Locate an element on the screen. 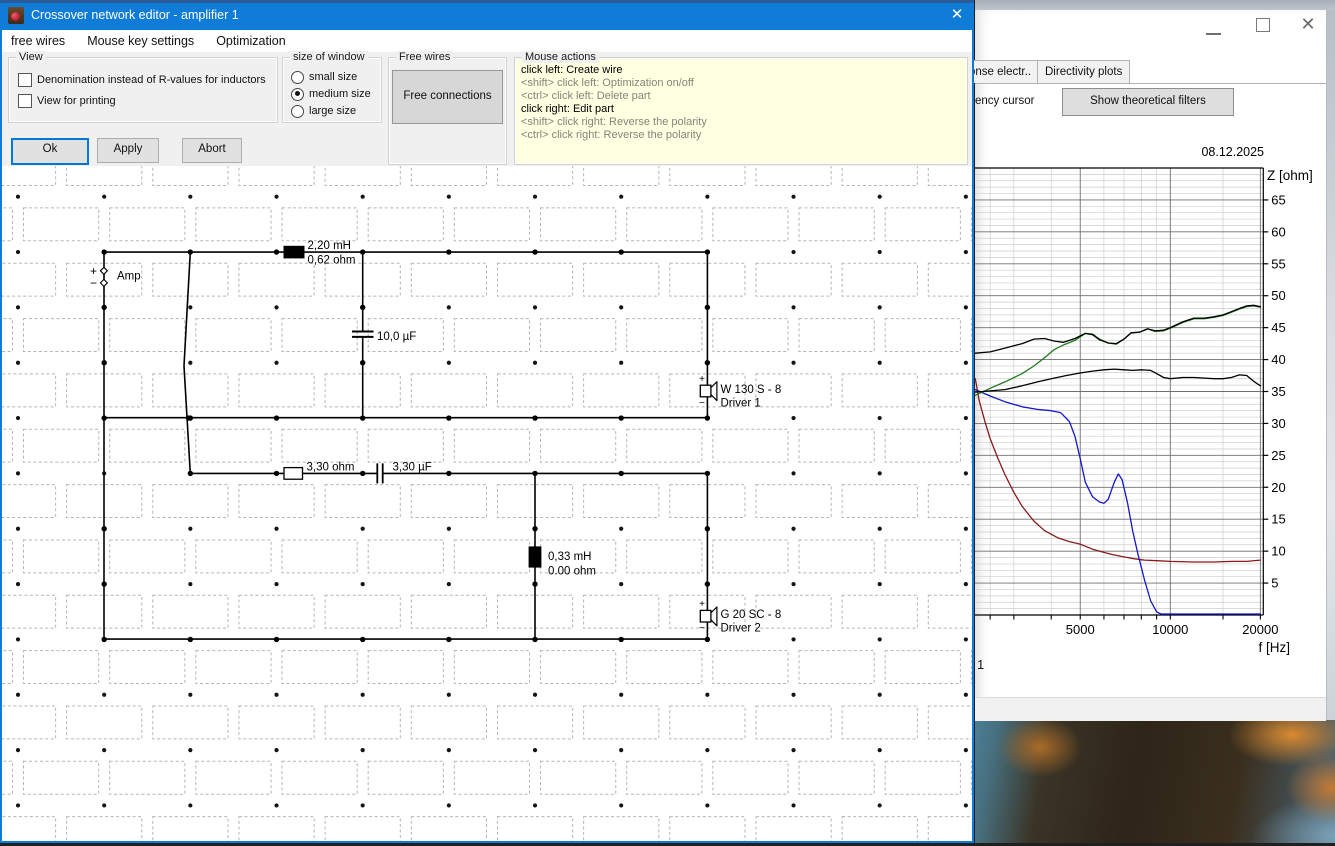 The image size is (1335, 846). driver1-minus: − is located at coordinates (702, 403).